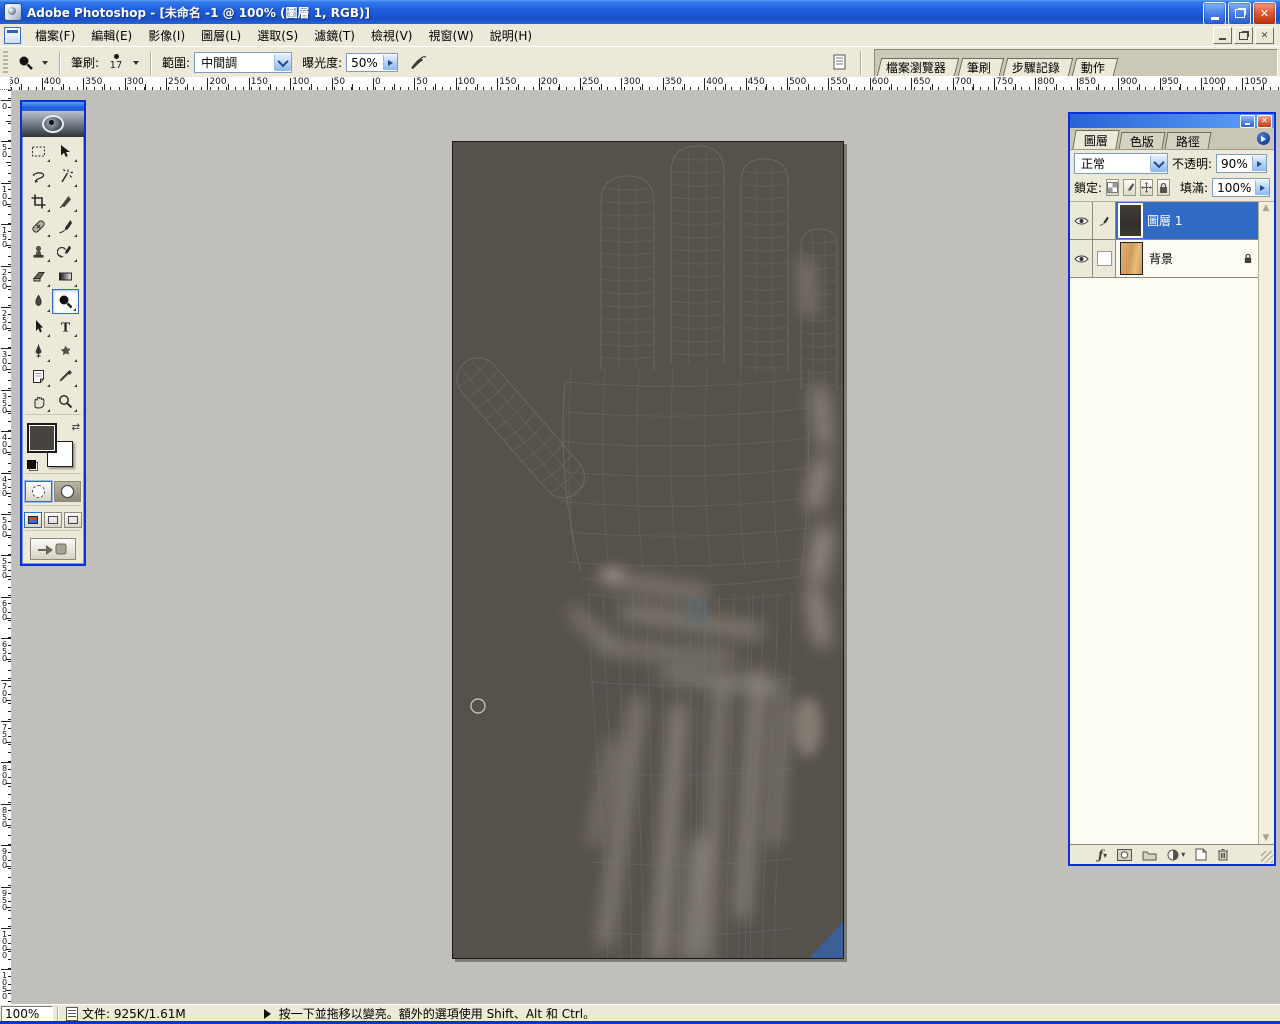 Image resolution: width=1280 pixels, height=1024 pixels. Describe the element at coordinates (33, 520) in the screenshot. I see `standard-screen-mode-button` at that location.